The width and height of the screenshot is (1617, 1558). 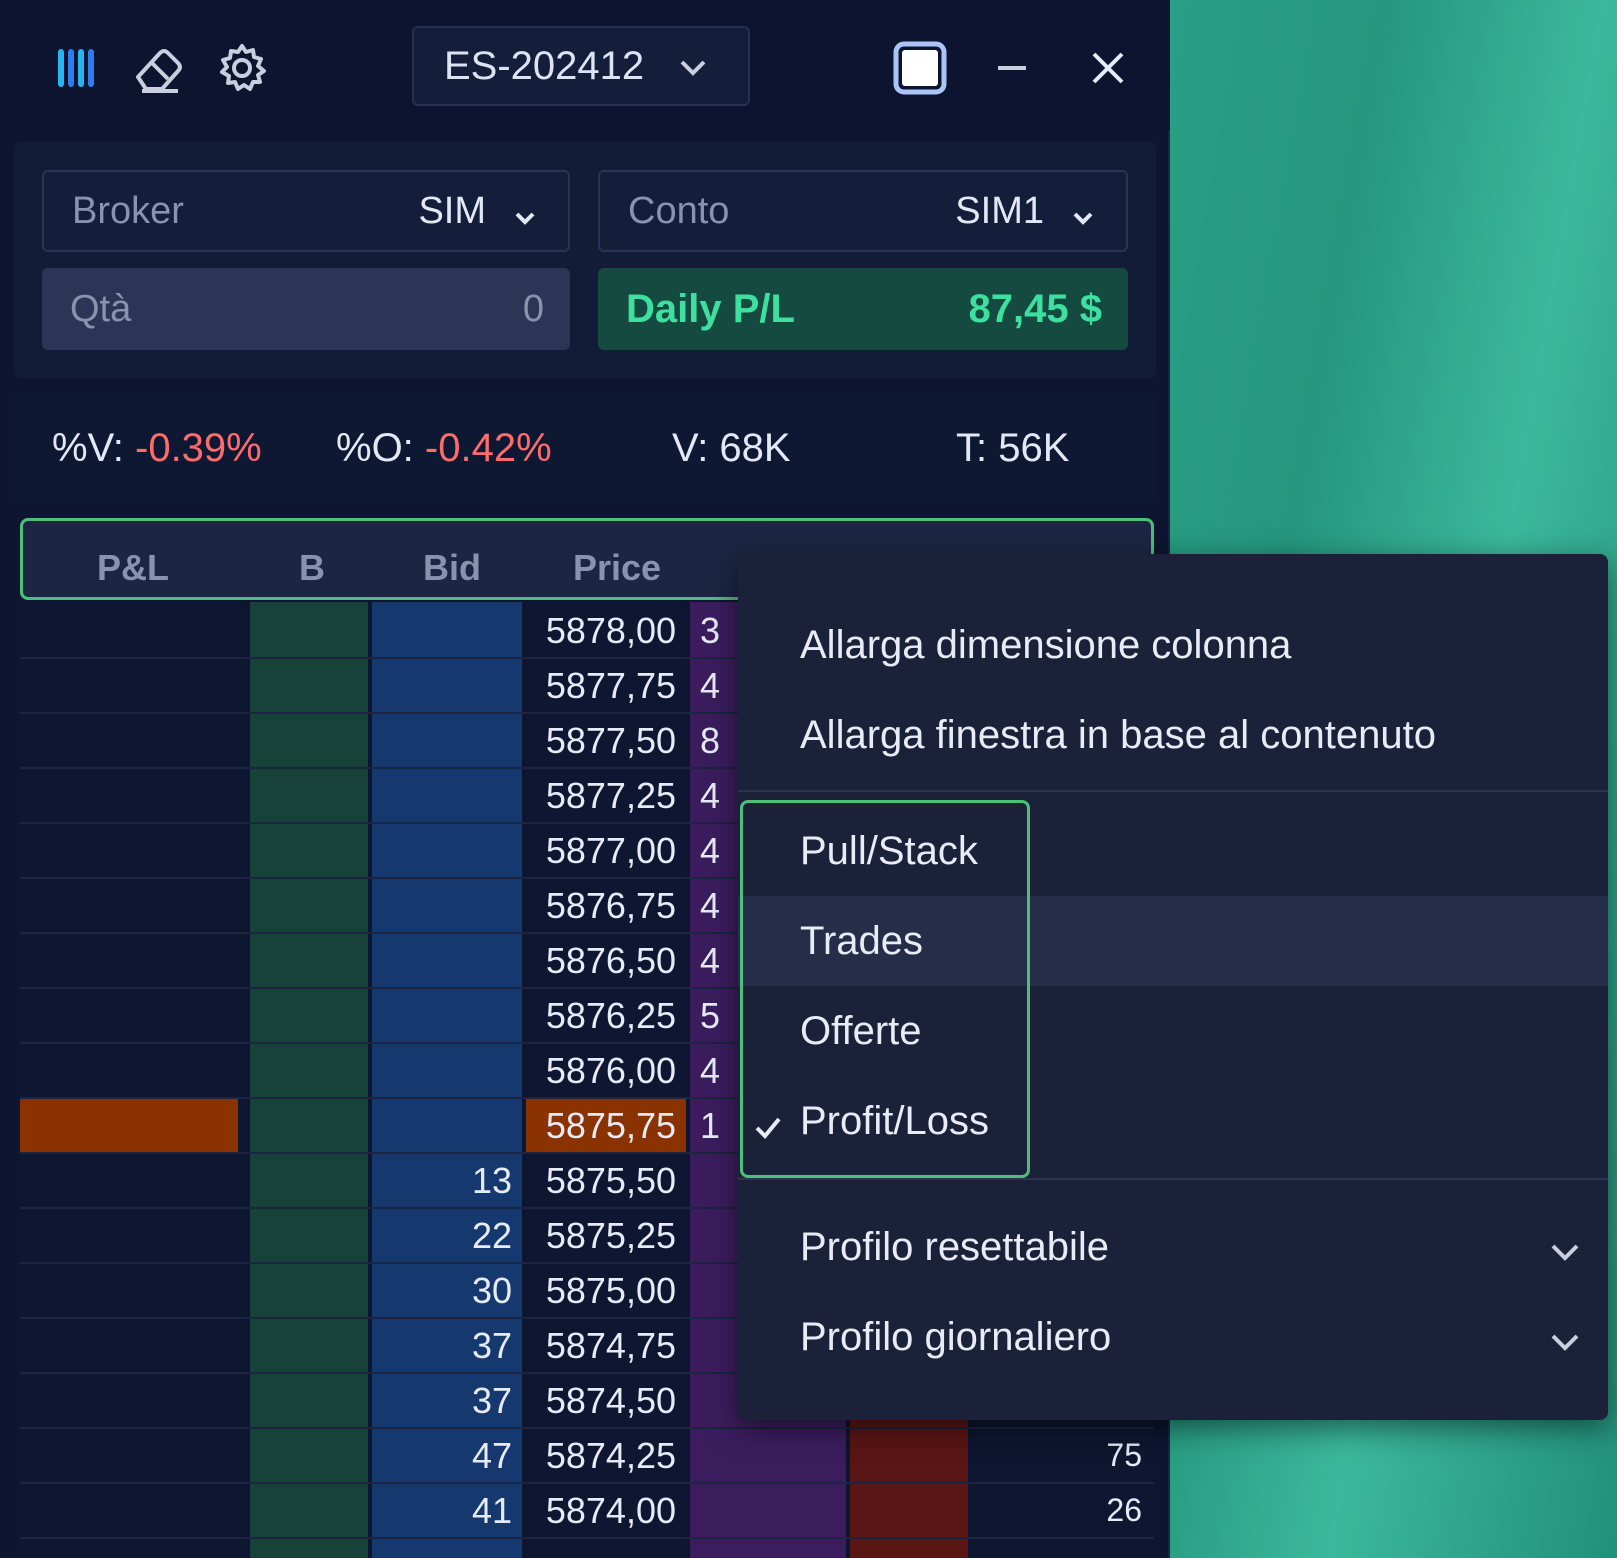 I want to click on bid-cell: 13, so click(x=442, y=1181).